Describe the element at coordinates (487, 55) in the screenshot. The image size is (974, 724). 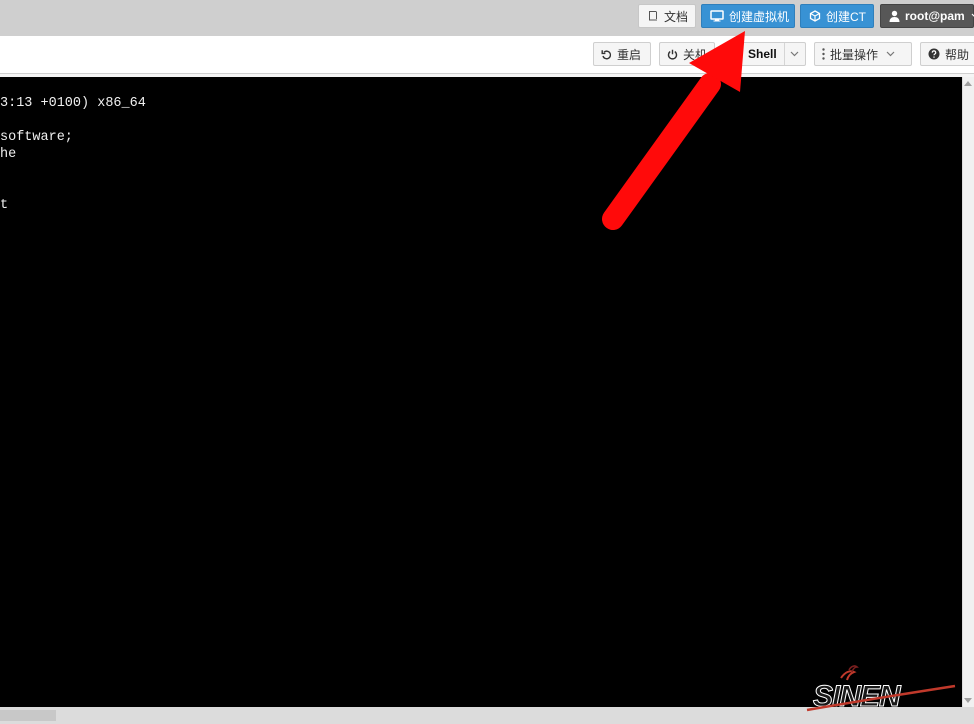
I see `node-toolbar: 重启 关机 Shell 批量操作 帮助` at that location.